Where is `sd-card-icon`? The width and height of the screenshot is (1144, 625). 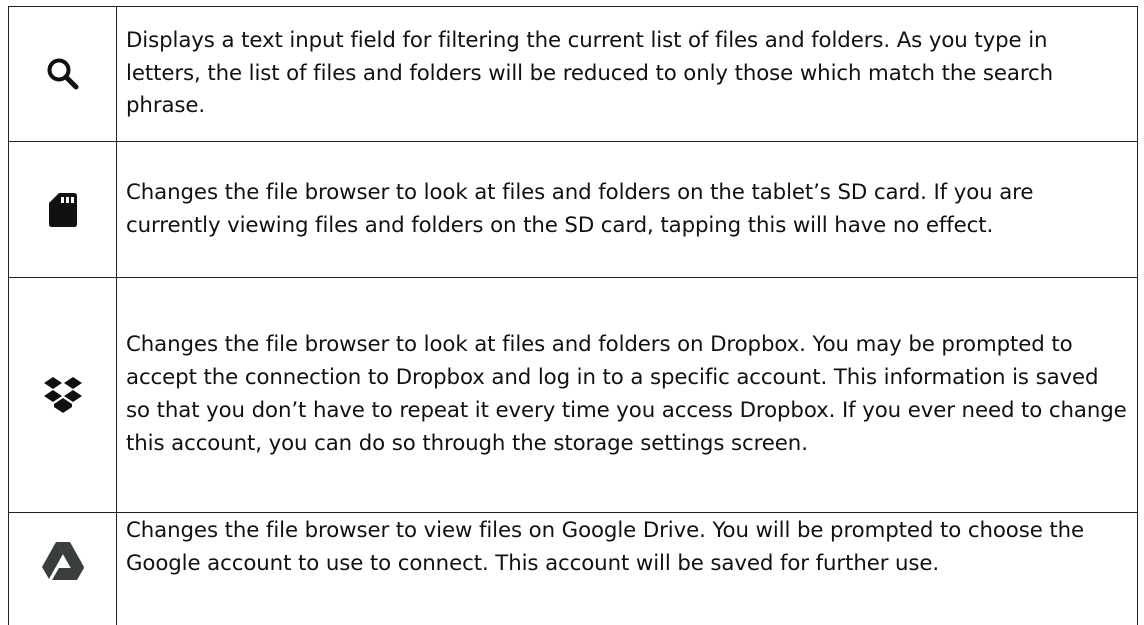
sd-card-icon is located at coordinates (63, 210).